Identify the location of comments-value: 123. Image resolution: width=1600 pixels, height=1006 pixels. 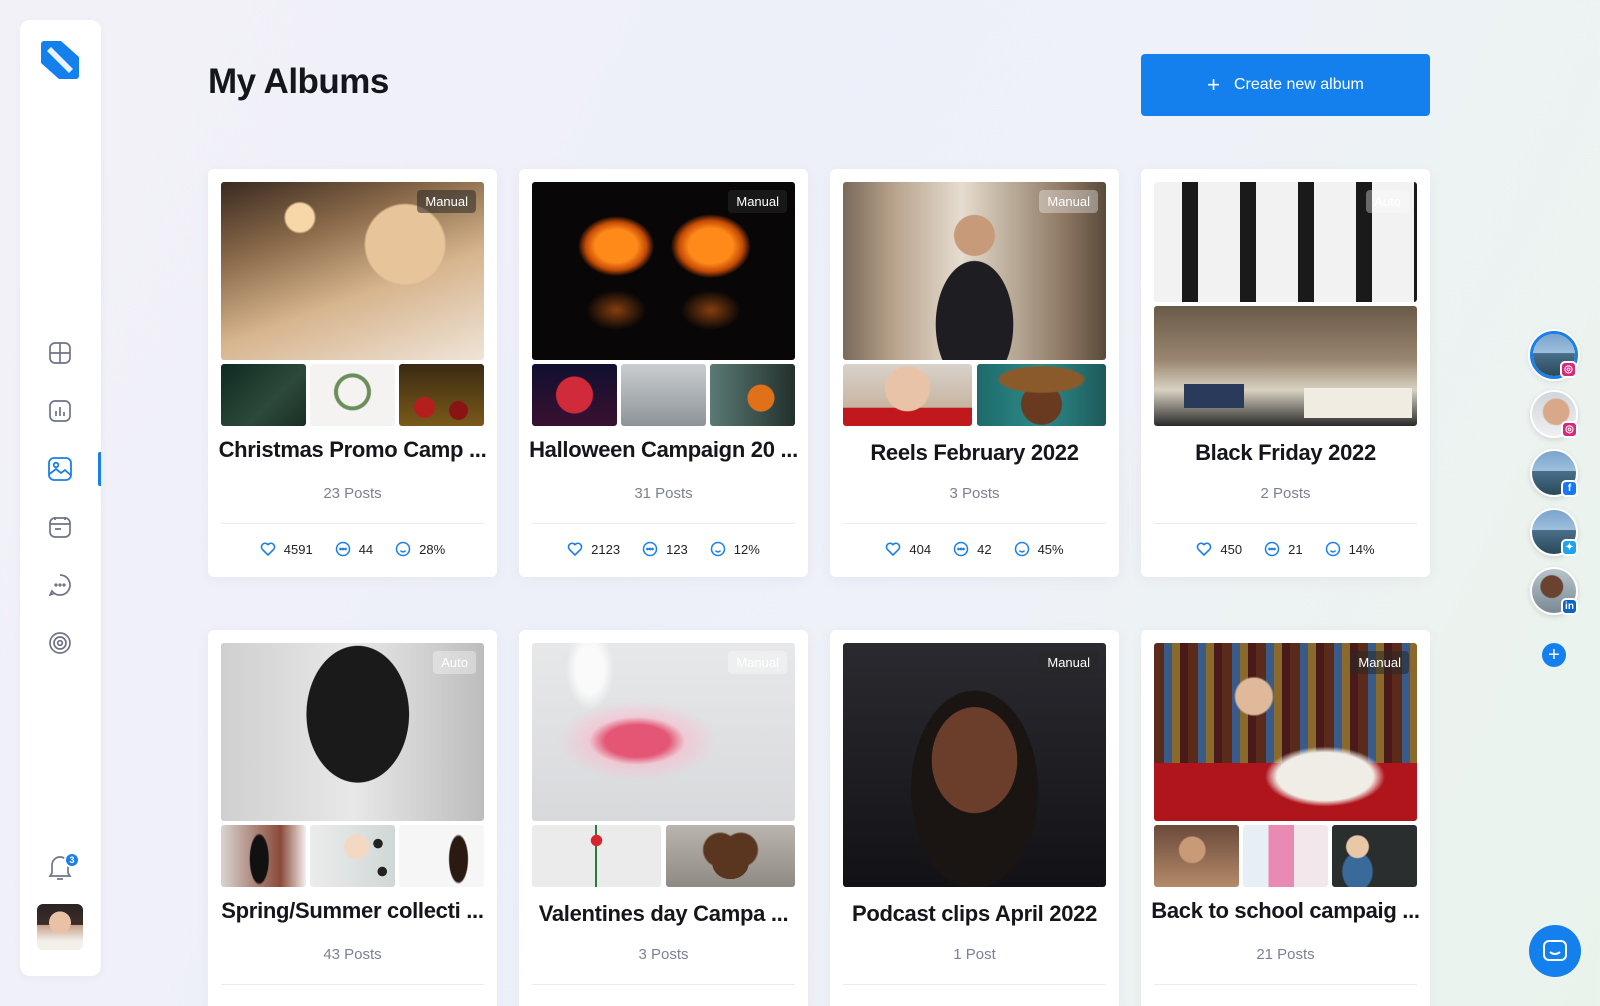
(677, 549).